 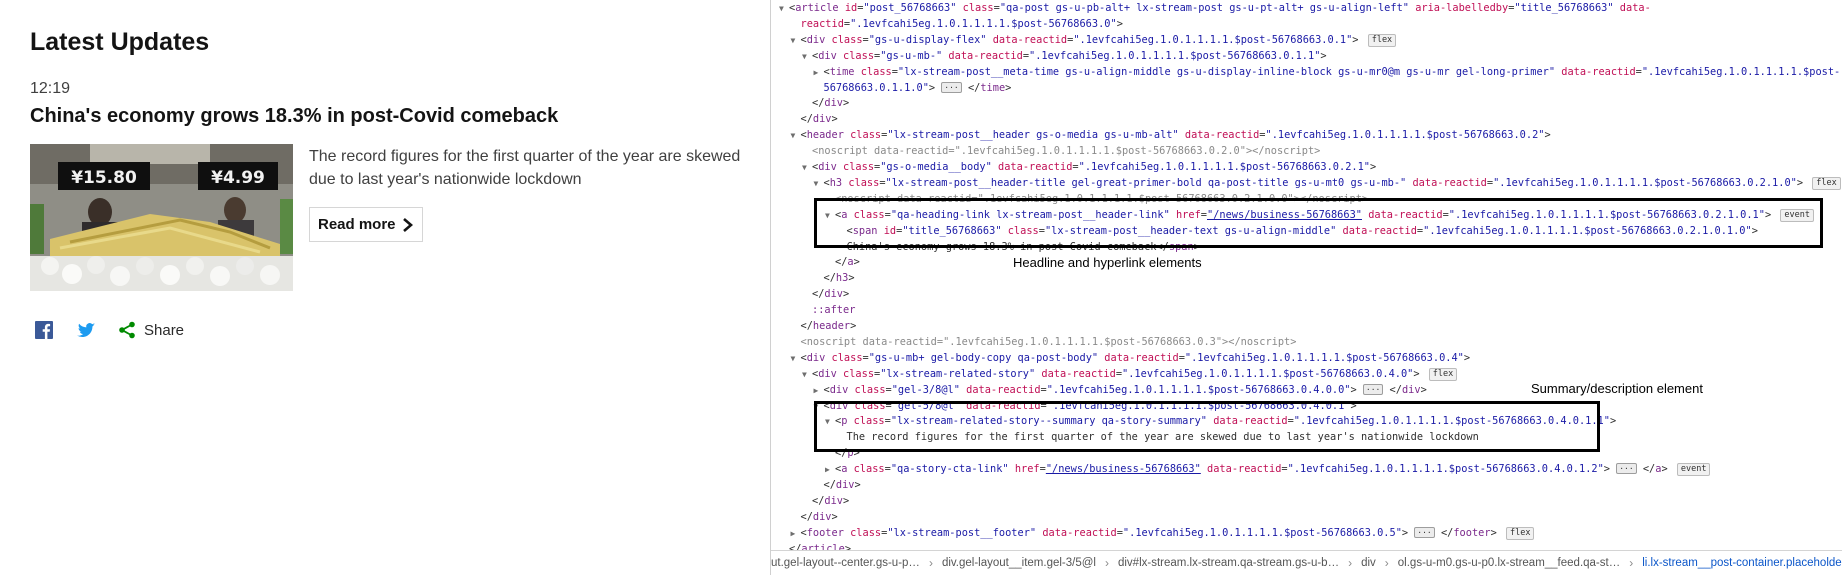 I want to click on dom-node-line: </h3>, so click(x=834, y=278).